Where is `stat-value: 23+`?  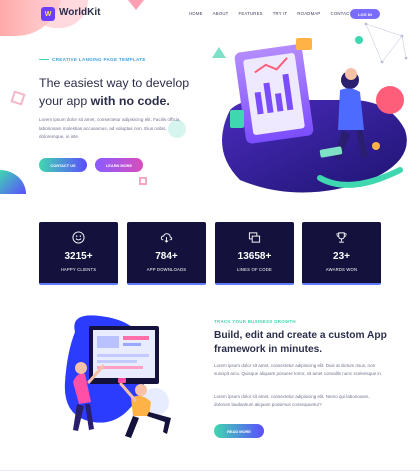 stat-value: 23+ is located at coordinates (341, 256).